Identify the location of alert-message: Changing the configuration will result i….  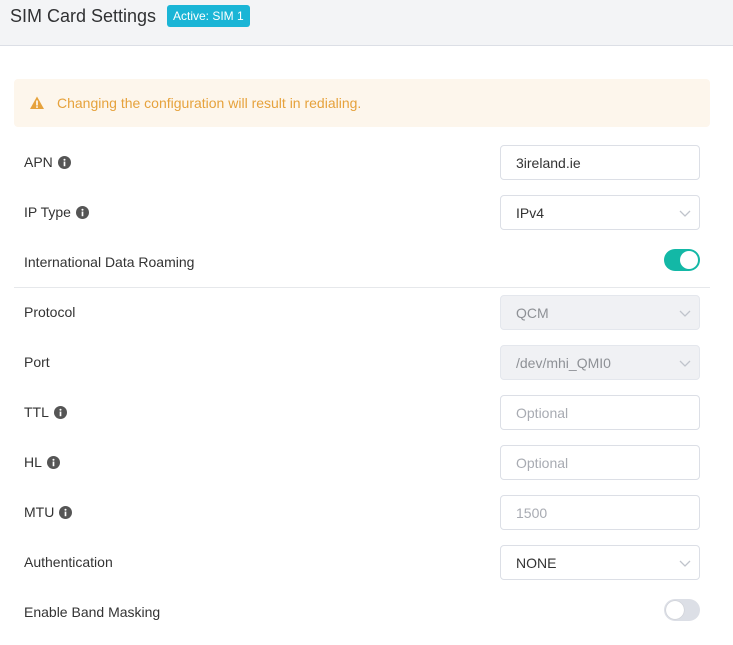
(209, 103).